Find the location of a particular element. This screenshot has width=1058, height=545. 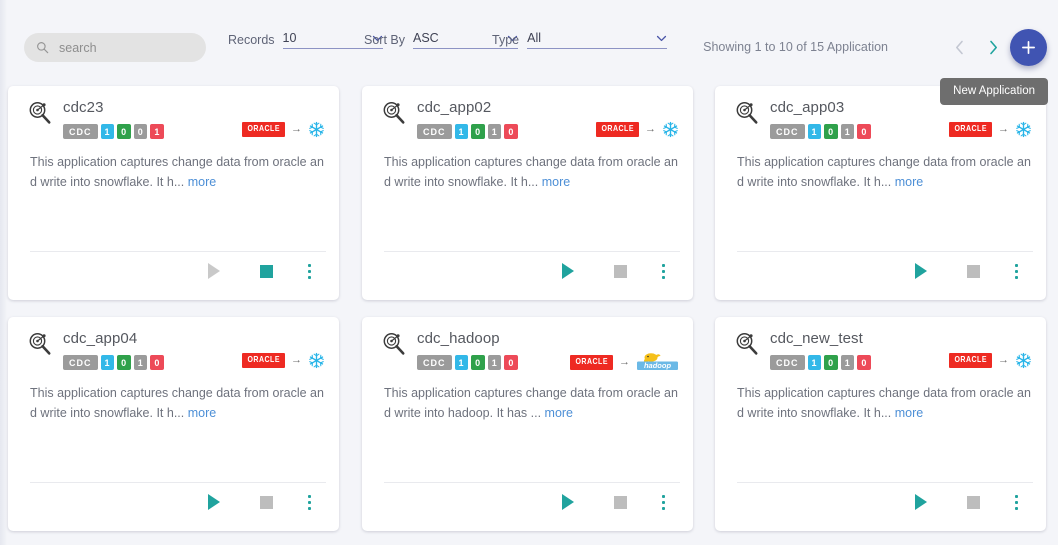

snowflake-logo-icon is located at coordinates (316, 129).